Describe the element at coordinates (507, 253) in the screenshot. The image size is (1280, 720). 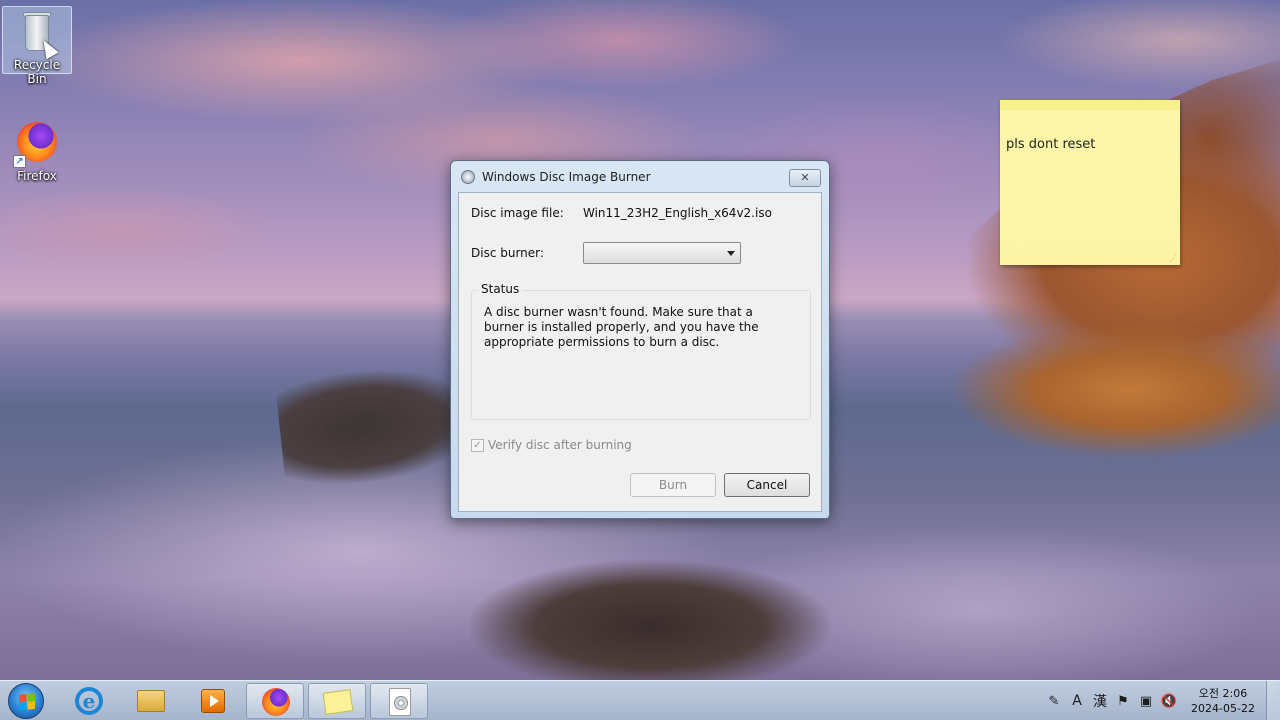
I see `disc-burner-label: Disc burner:` at that location.